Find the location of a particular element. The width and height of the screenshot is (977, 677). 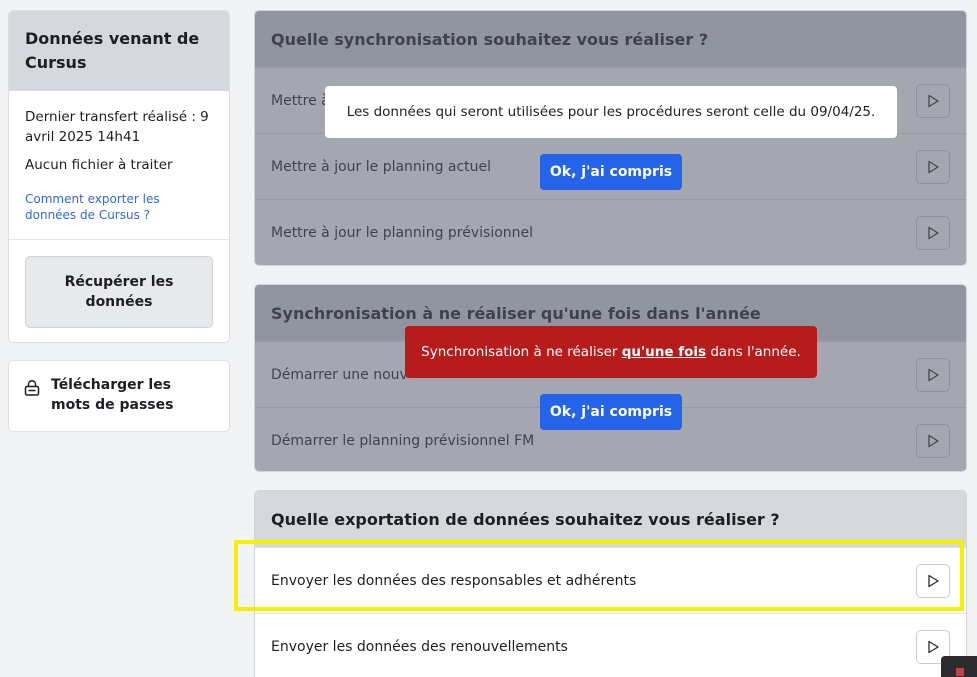

sync-row: Mettre à jour le planning prévisionnel is located at coordinates (610, 232).